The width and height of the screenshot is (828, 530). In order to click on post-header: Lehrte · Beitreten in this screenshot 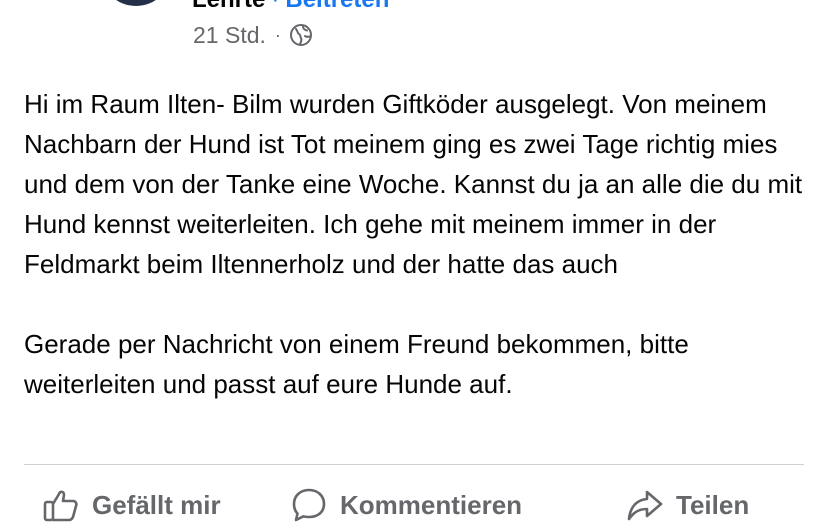, I will do `click(290, 6)`.